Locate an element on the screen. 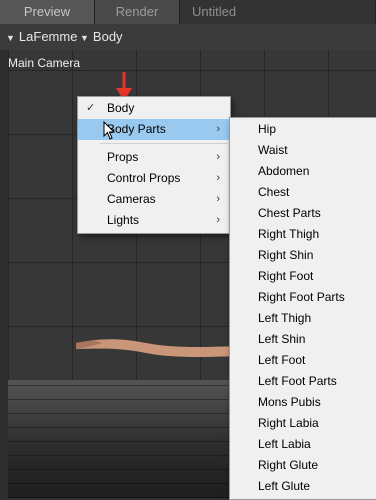  menu-item-label: Right Shin is located at coordinates (286, 255).